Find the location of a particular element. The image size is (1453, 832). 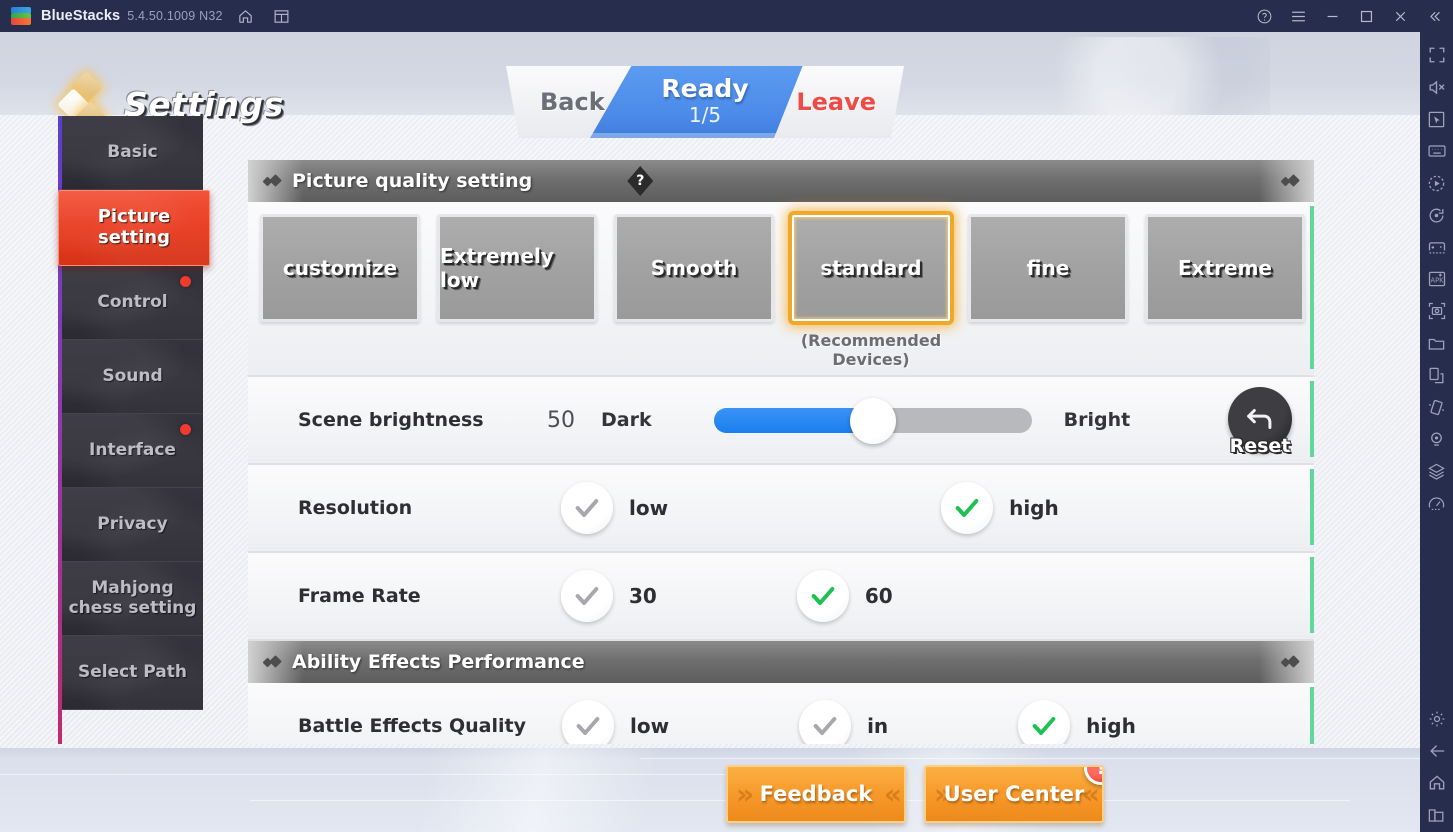

menu-icon is located at coordinates (1298, 16).